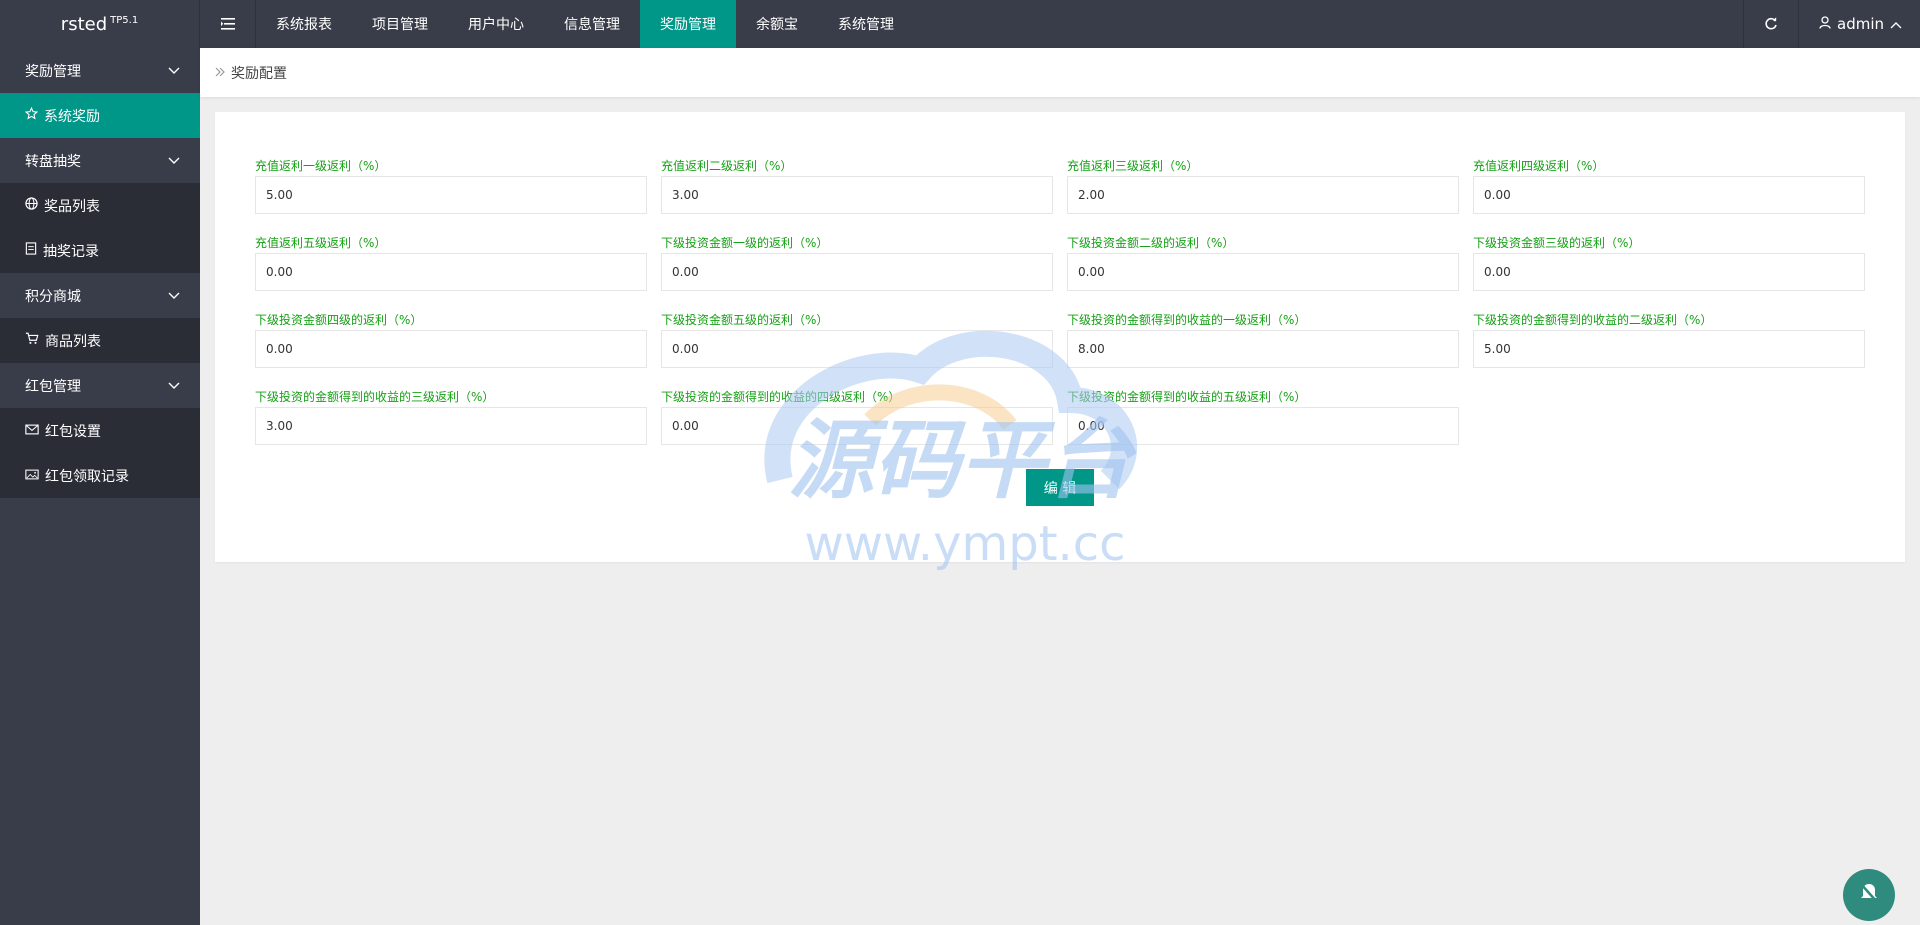 The image size is (1920, 925). I want to click on field-label: 充值返利四级返利（%）, so click(1539, 166).